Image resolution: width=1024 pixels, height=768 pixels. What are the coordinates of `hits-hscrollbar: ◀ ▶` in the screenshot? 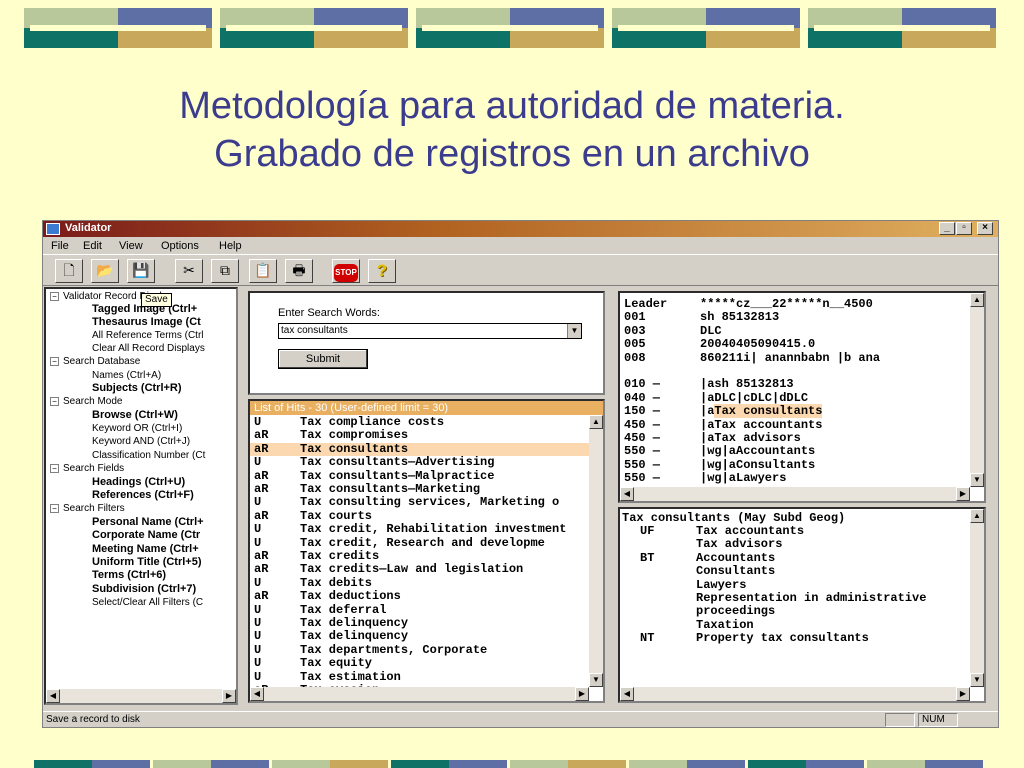 It's located at (419, 694).